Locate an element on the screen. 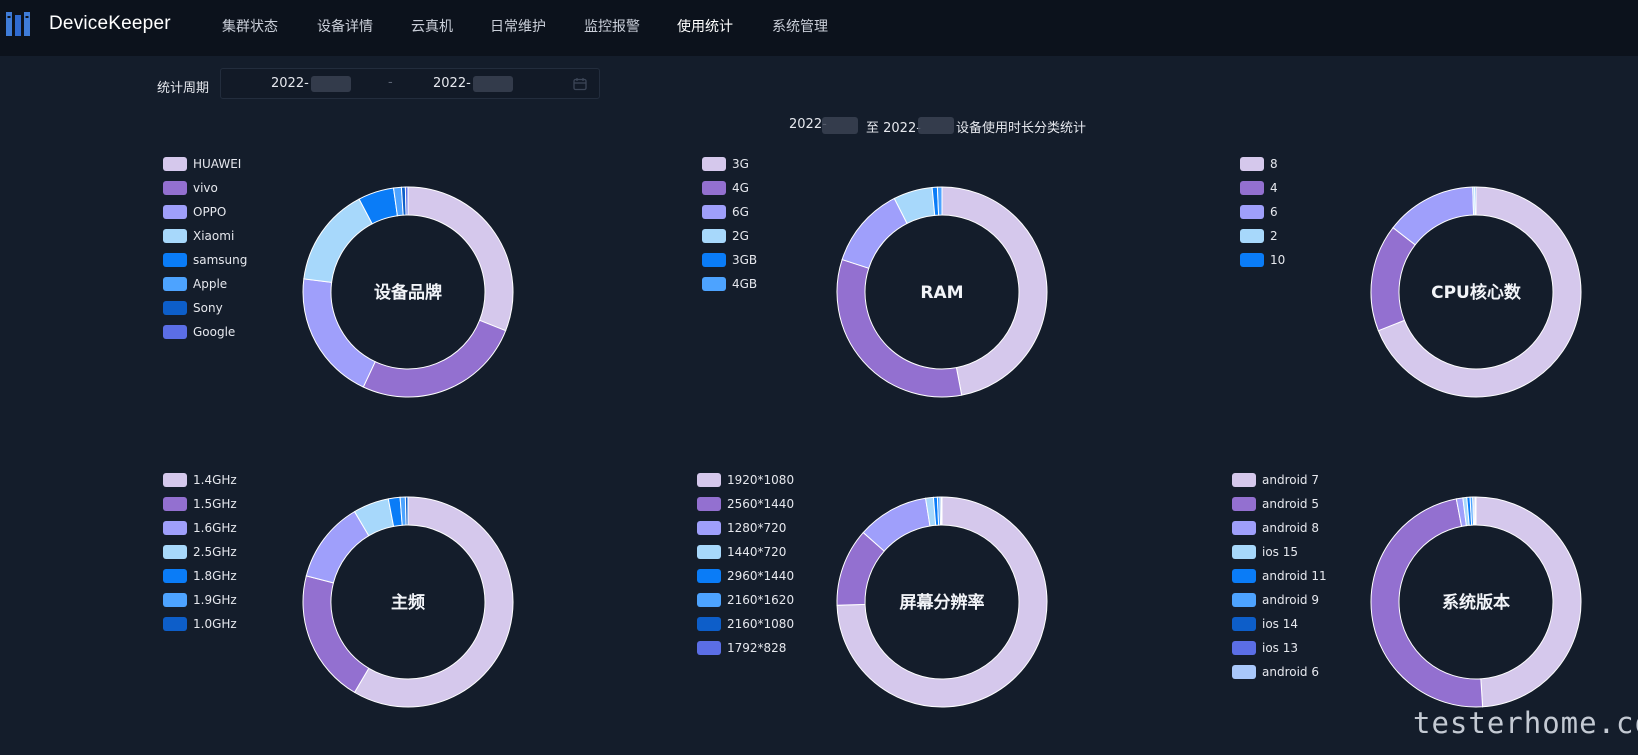 The height and width of the screenshot is (755, 1638). legend-item: 1.0GHz is located at coordinates (200, 624).